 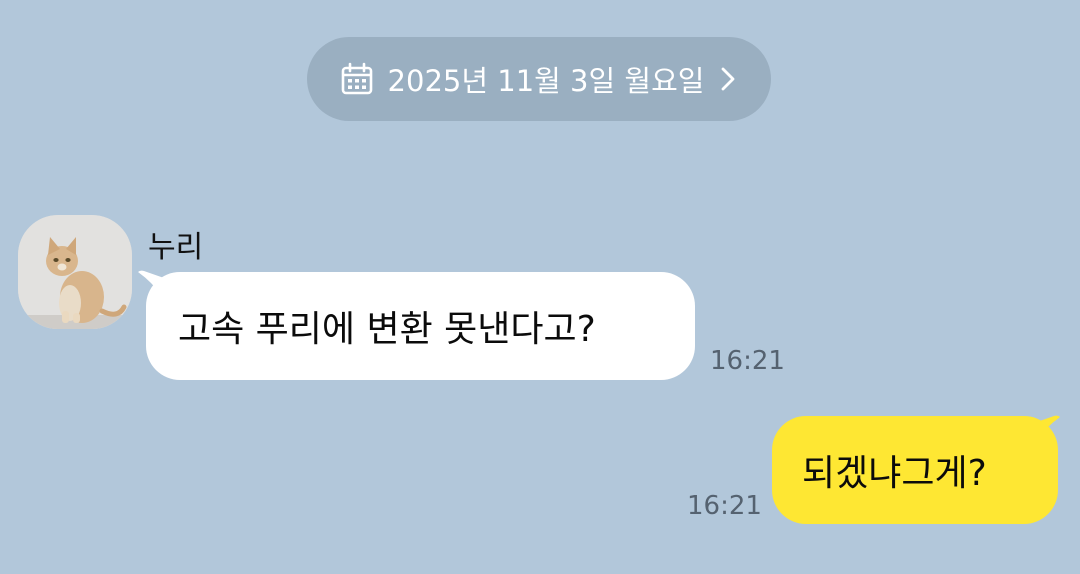 I want to click on chevron-right-icon, so click(x=728, y=79).